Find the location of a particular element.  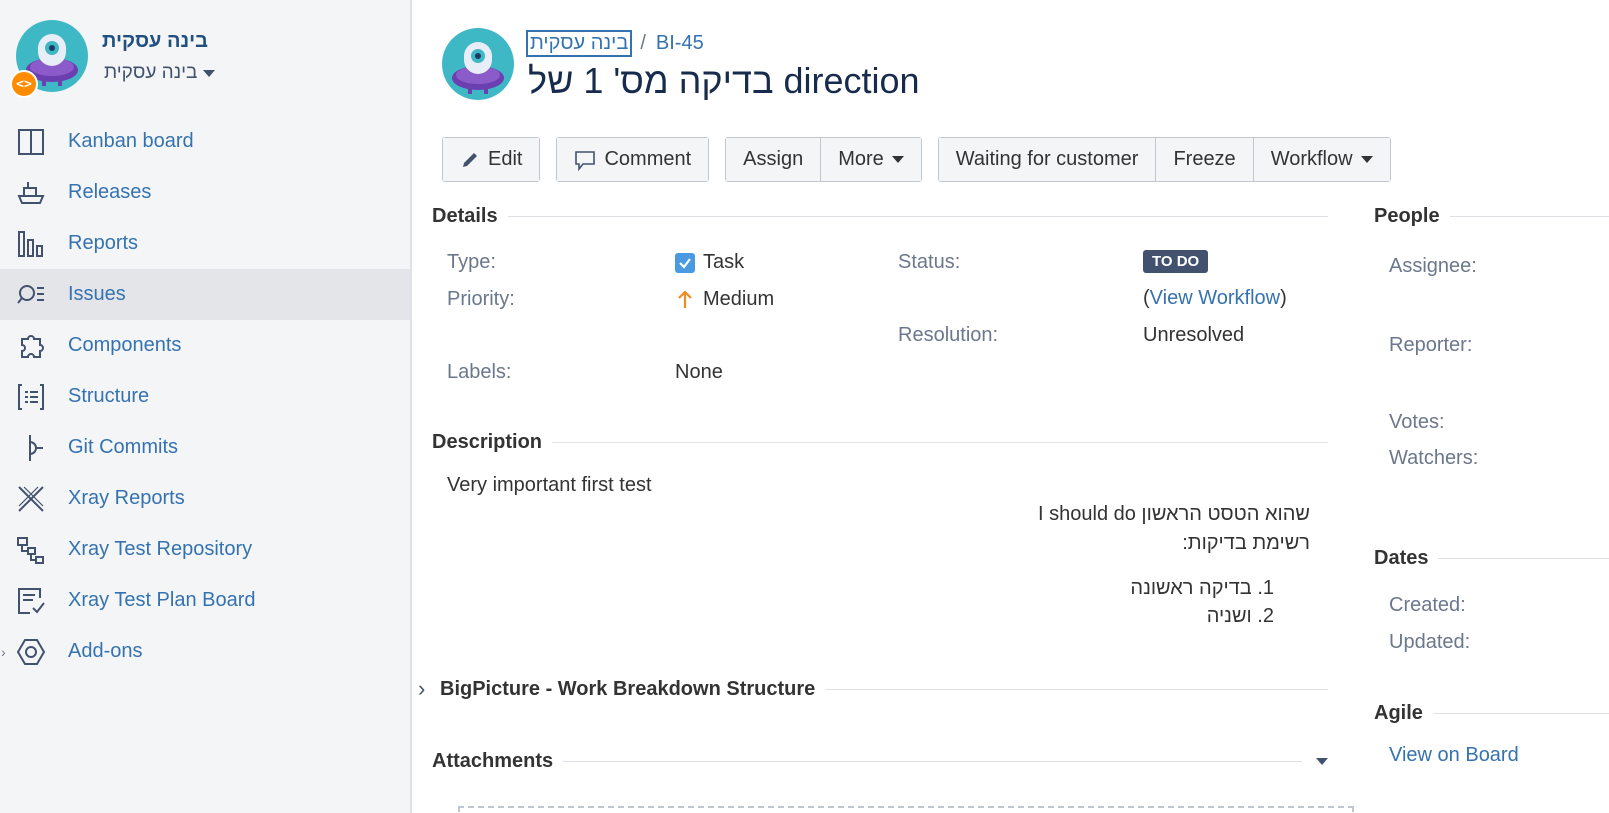

xray-icon is located at coordinates (31, 499).